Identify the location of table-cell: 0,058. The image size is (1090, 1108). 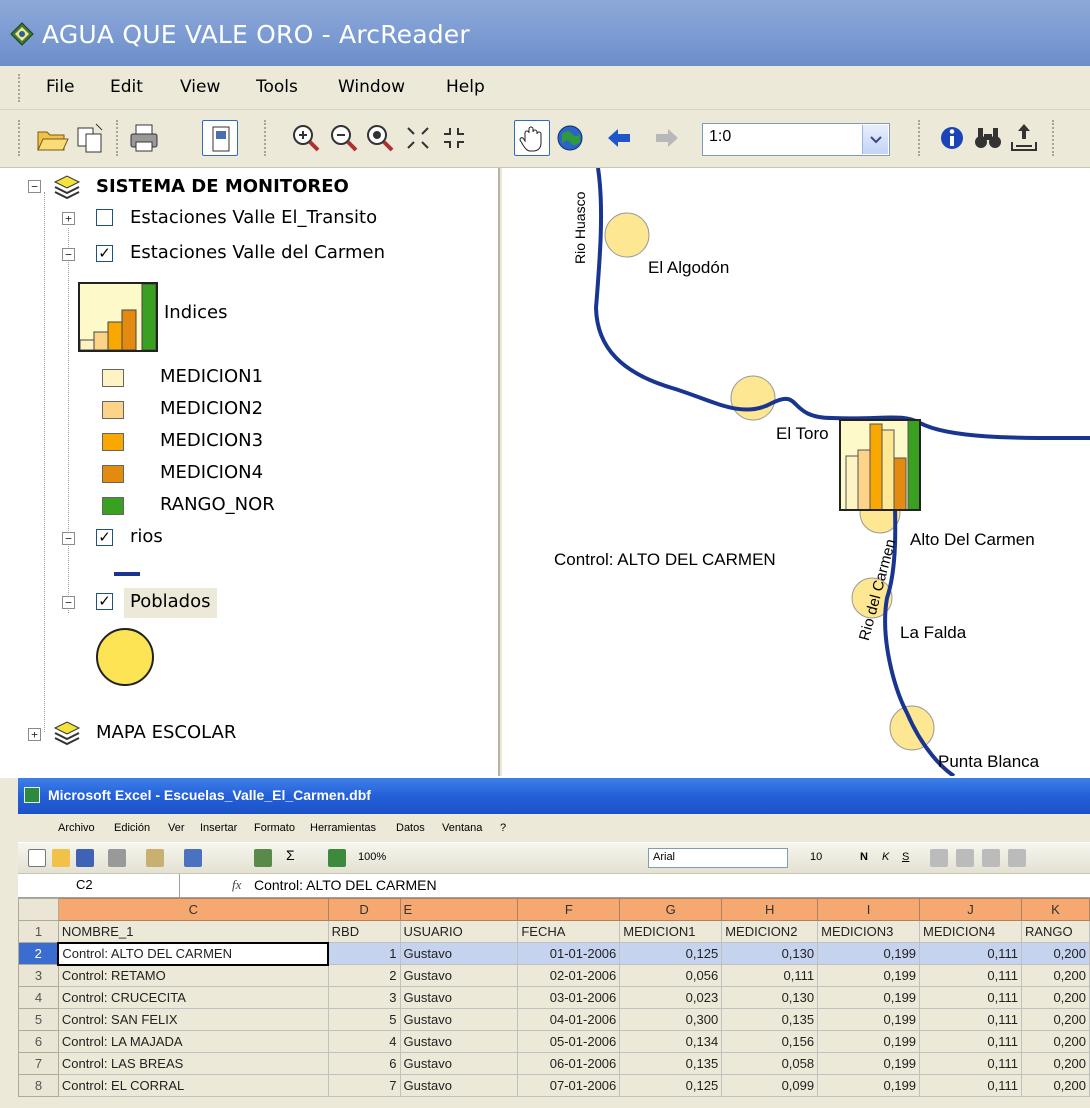
(770, 1063).